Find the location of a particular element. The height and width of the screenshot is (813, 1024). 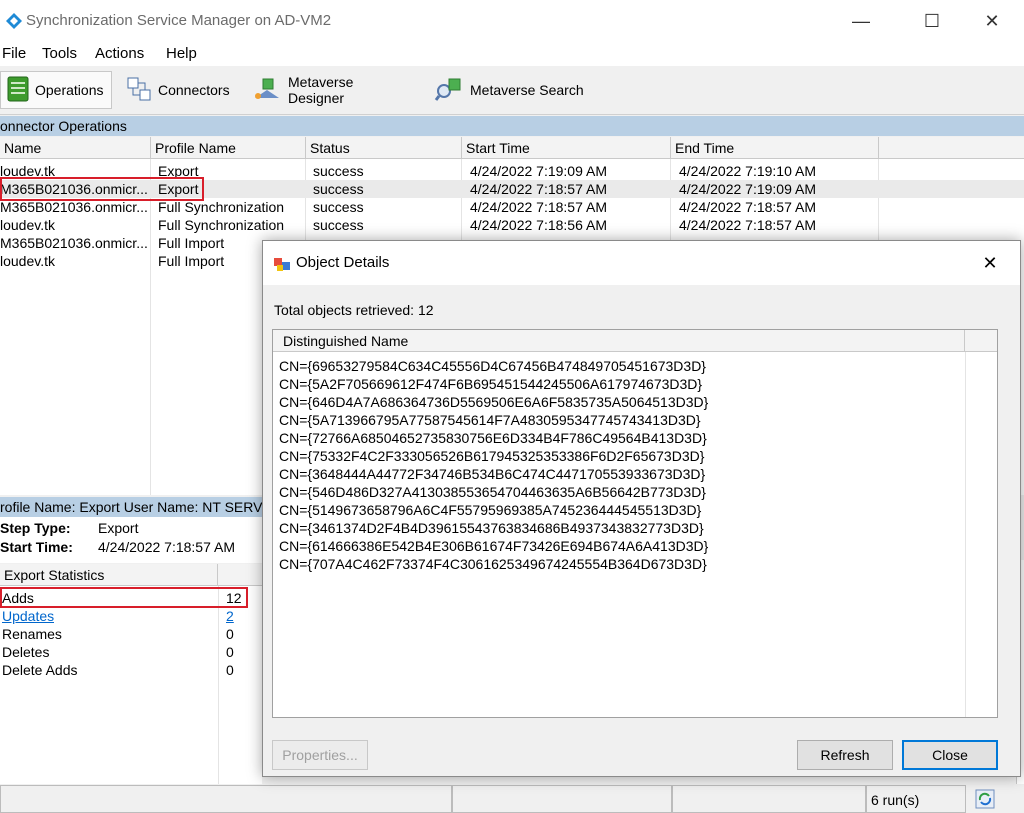

stat-label: Deletes is located at coordinates (26, 652).